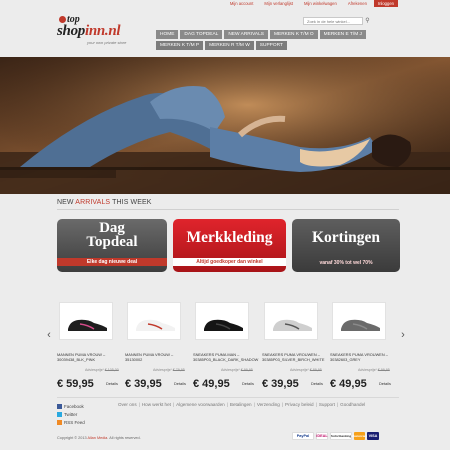 This screenshot has width=450, height=450. I want to click on product-name: MANNEN PUMA VROUW – 35130002, so click(157, 357).